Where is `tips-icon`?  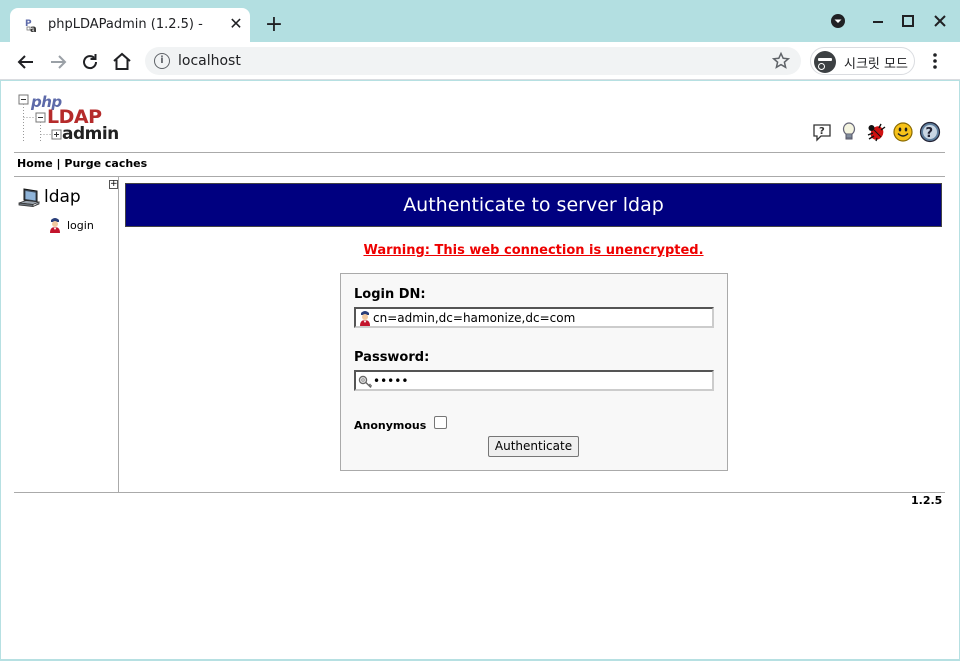 tips-icon is located at coordinates (849, 132).